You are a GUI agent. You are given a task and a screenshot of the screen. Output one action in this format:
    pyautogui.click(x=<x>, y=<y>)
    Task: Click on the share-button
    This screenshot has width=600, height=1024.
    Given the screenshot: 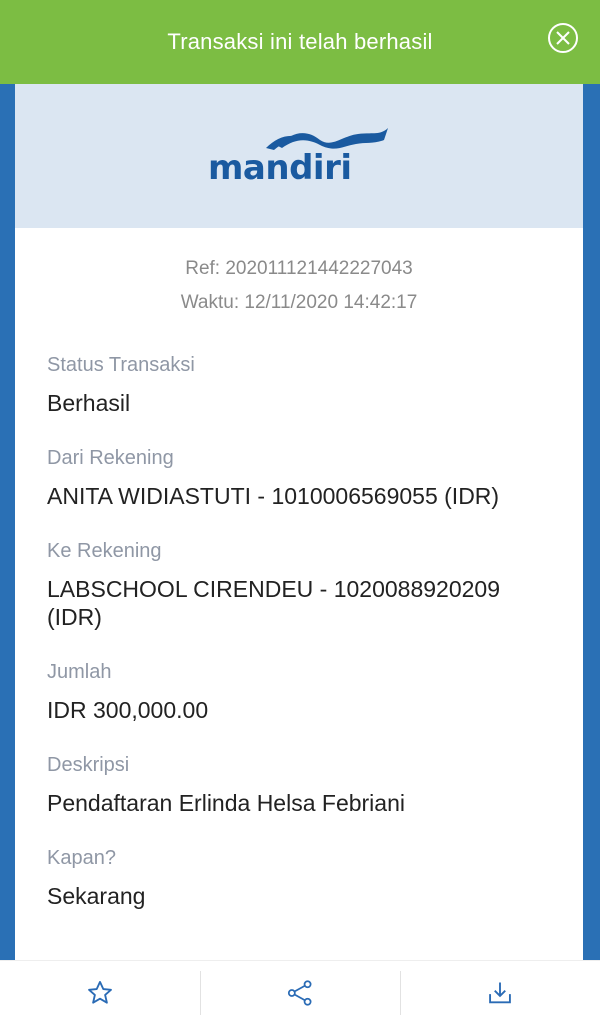 What is the action you would take?
    pyautogui.click(x=300, y=992)
    